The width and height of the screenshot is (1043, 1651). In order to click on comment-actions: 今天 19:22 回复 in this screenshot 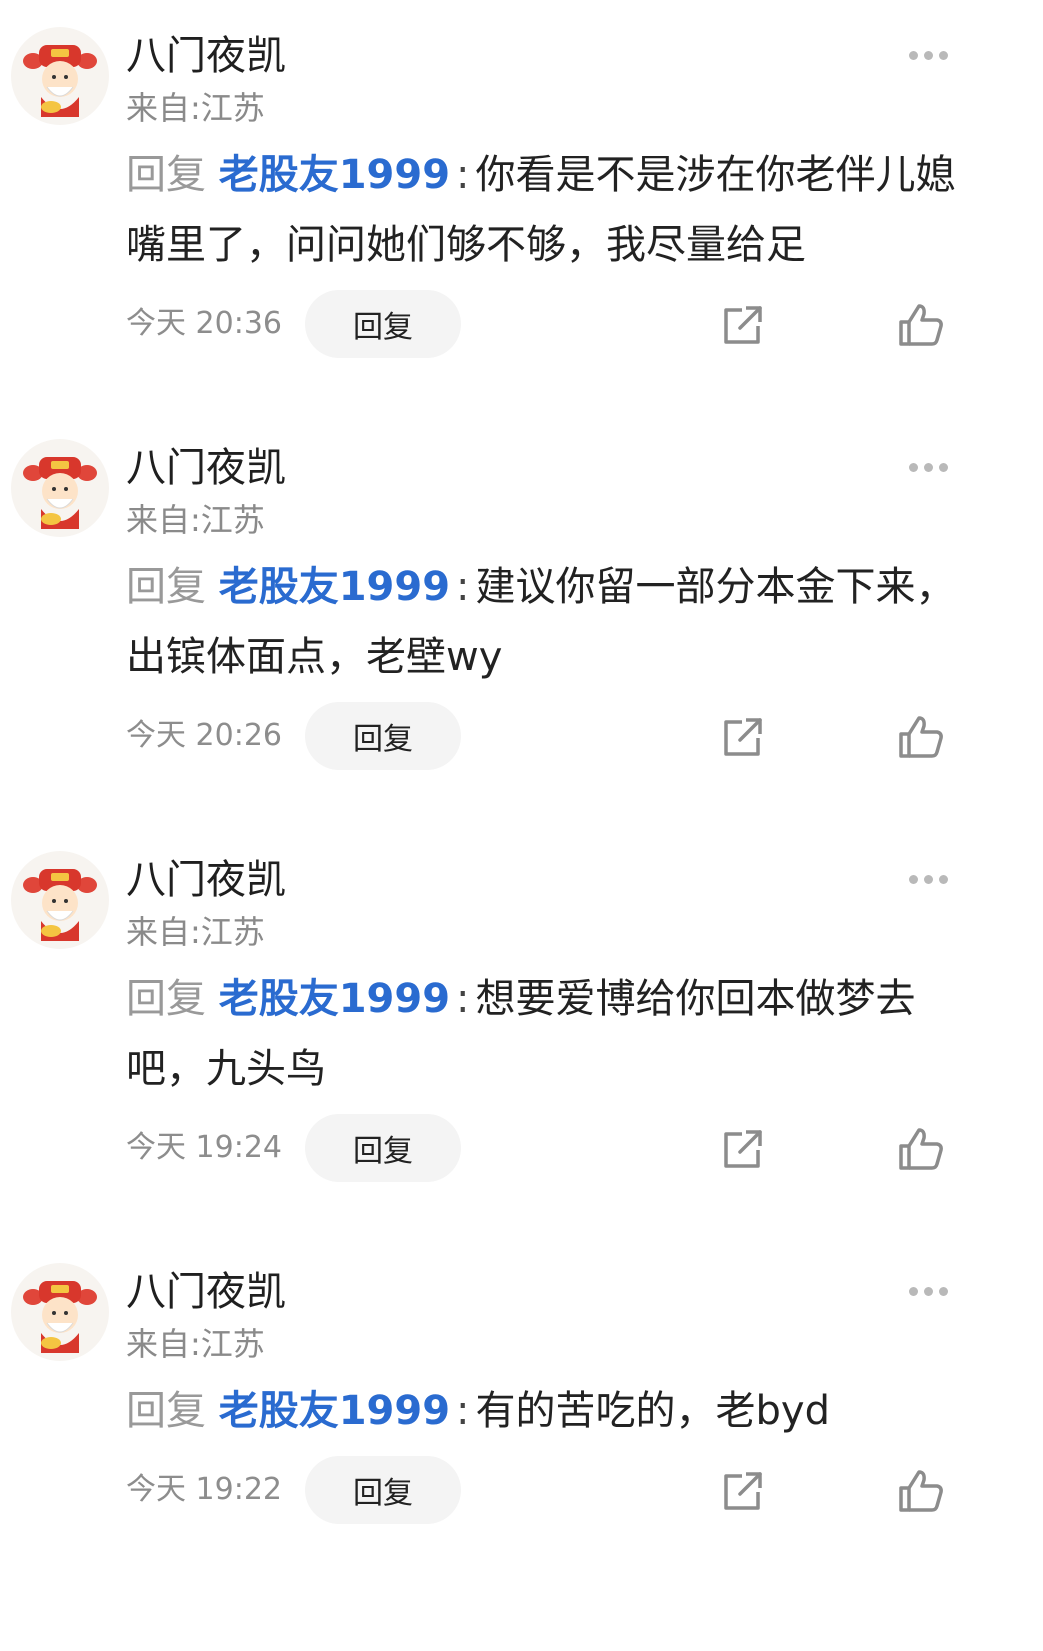, I will do `click(521, 1491)`.